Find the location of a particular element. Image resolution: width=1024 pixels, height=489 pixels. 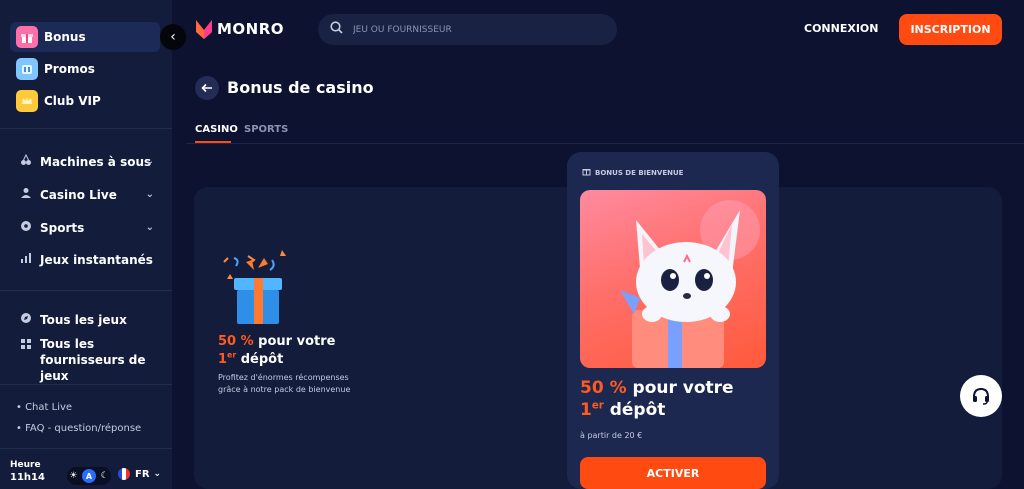

brand-logo: MONRO is located at coordinates (239, 29).